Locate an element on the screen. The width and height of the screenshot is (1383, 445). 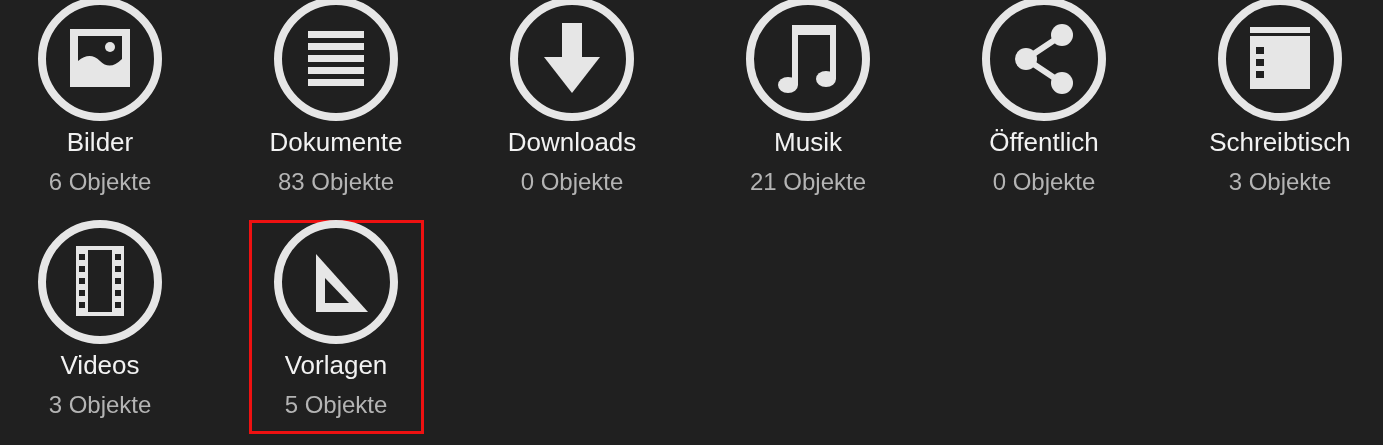
folder-tile: Videos 3 Objekte is located at coordinates (100, 327).